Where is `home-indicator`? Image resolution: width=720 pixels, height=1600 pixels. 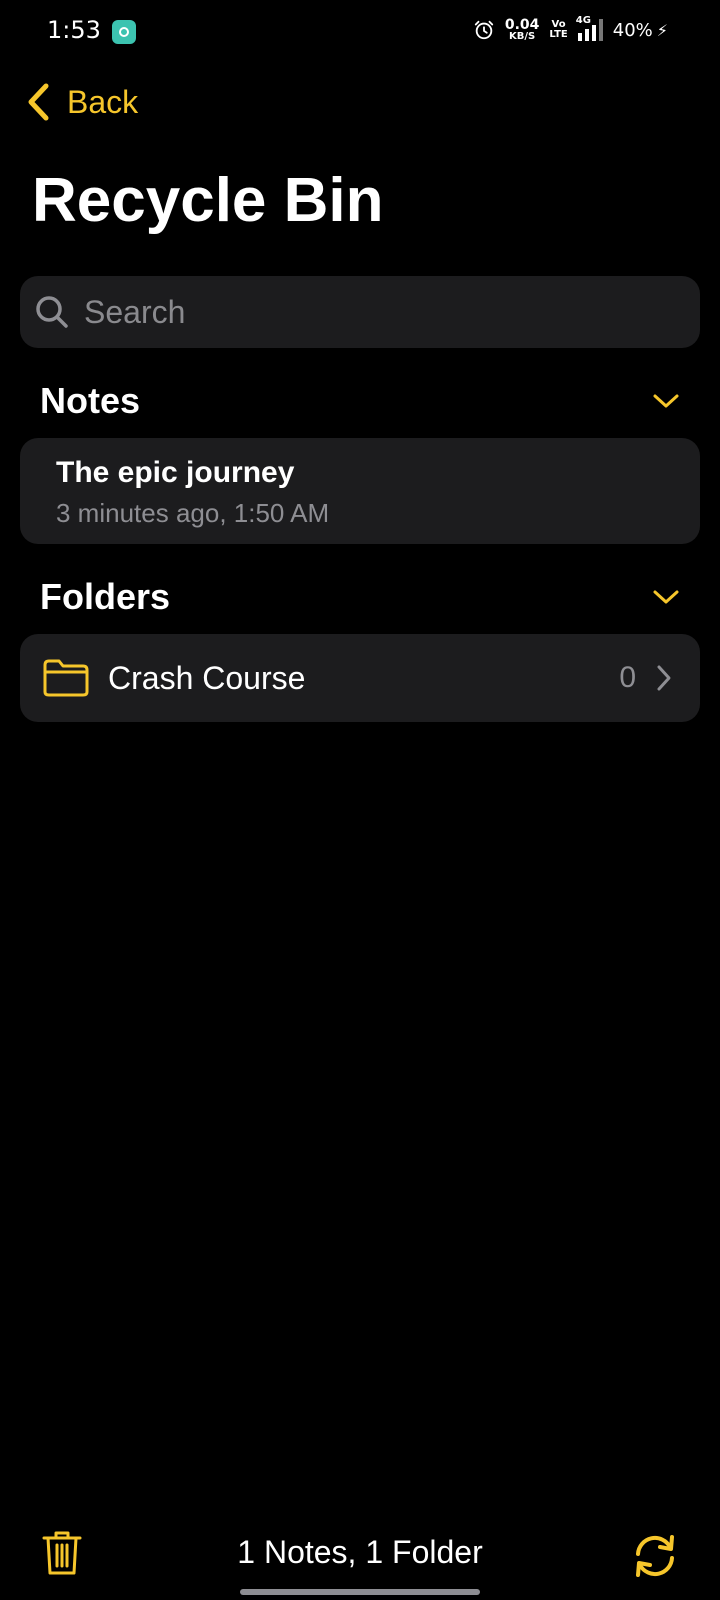
home-indicator is located at coordinates (360, 1592).